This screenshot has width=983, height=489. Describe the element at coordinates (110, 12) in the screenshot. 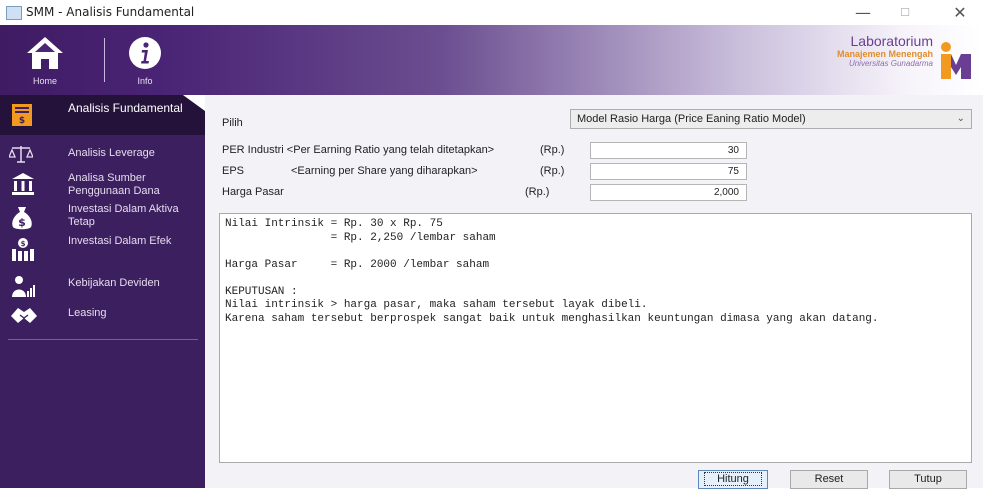

I see `window-title: SMM - Analisis Fundamental` at that location.